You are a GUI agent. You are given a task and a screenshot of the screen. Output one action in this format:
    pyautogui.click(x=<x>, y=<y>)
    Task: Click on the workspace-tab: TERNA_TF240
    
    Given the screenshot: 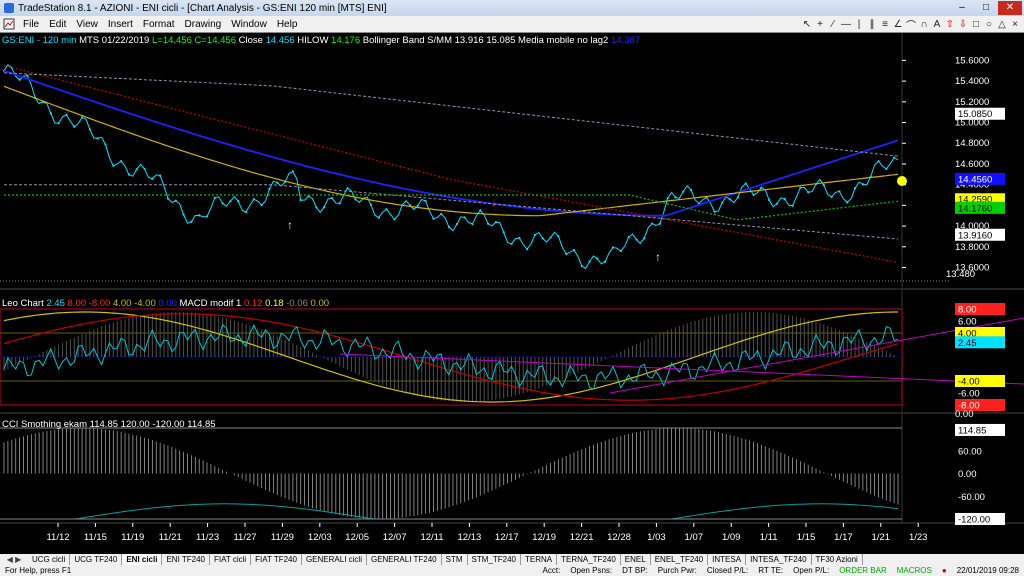 What is the action you would take?
    pyautogui.click(x=589, y=559)
    